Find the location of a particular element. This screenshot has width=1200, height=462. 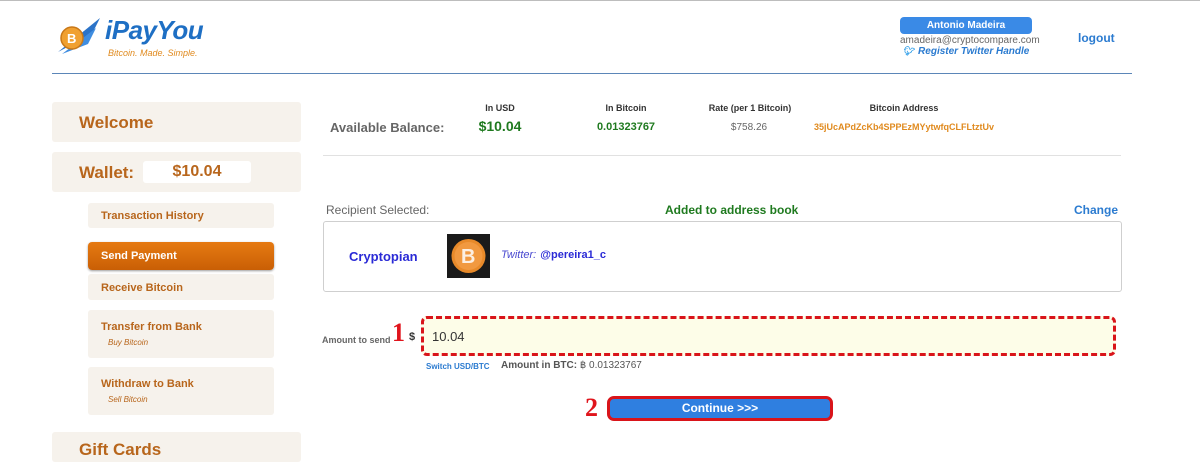

logo-tagline: Bitcoin. Made. Simple. is located at coordinates (153, 53).